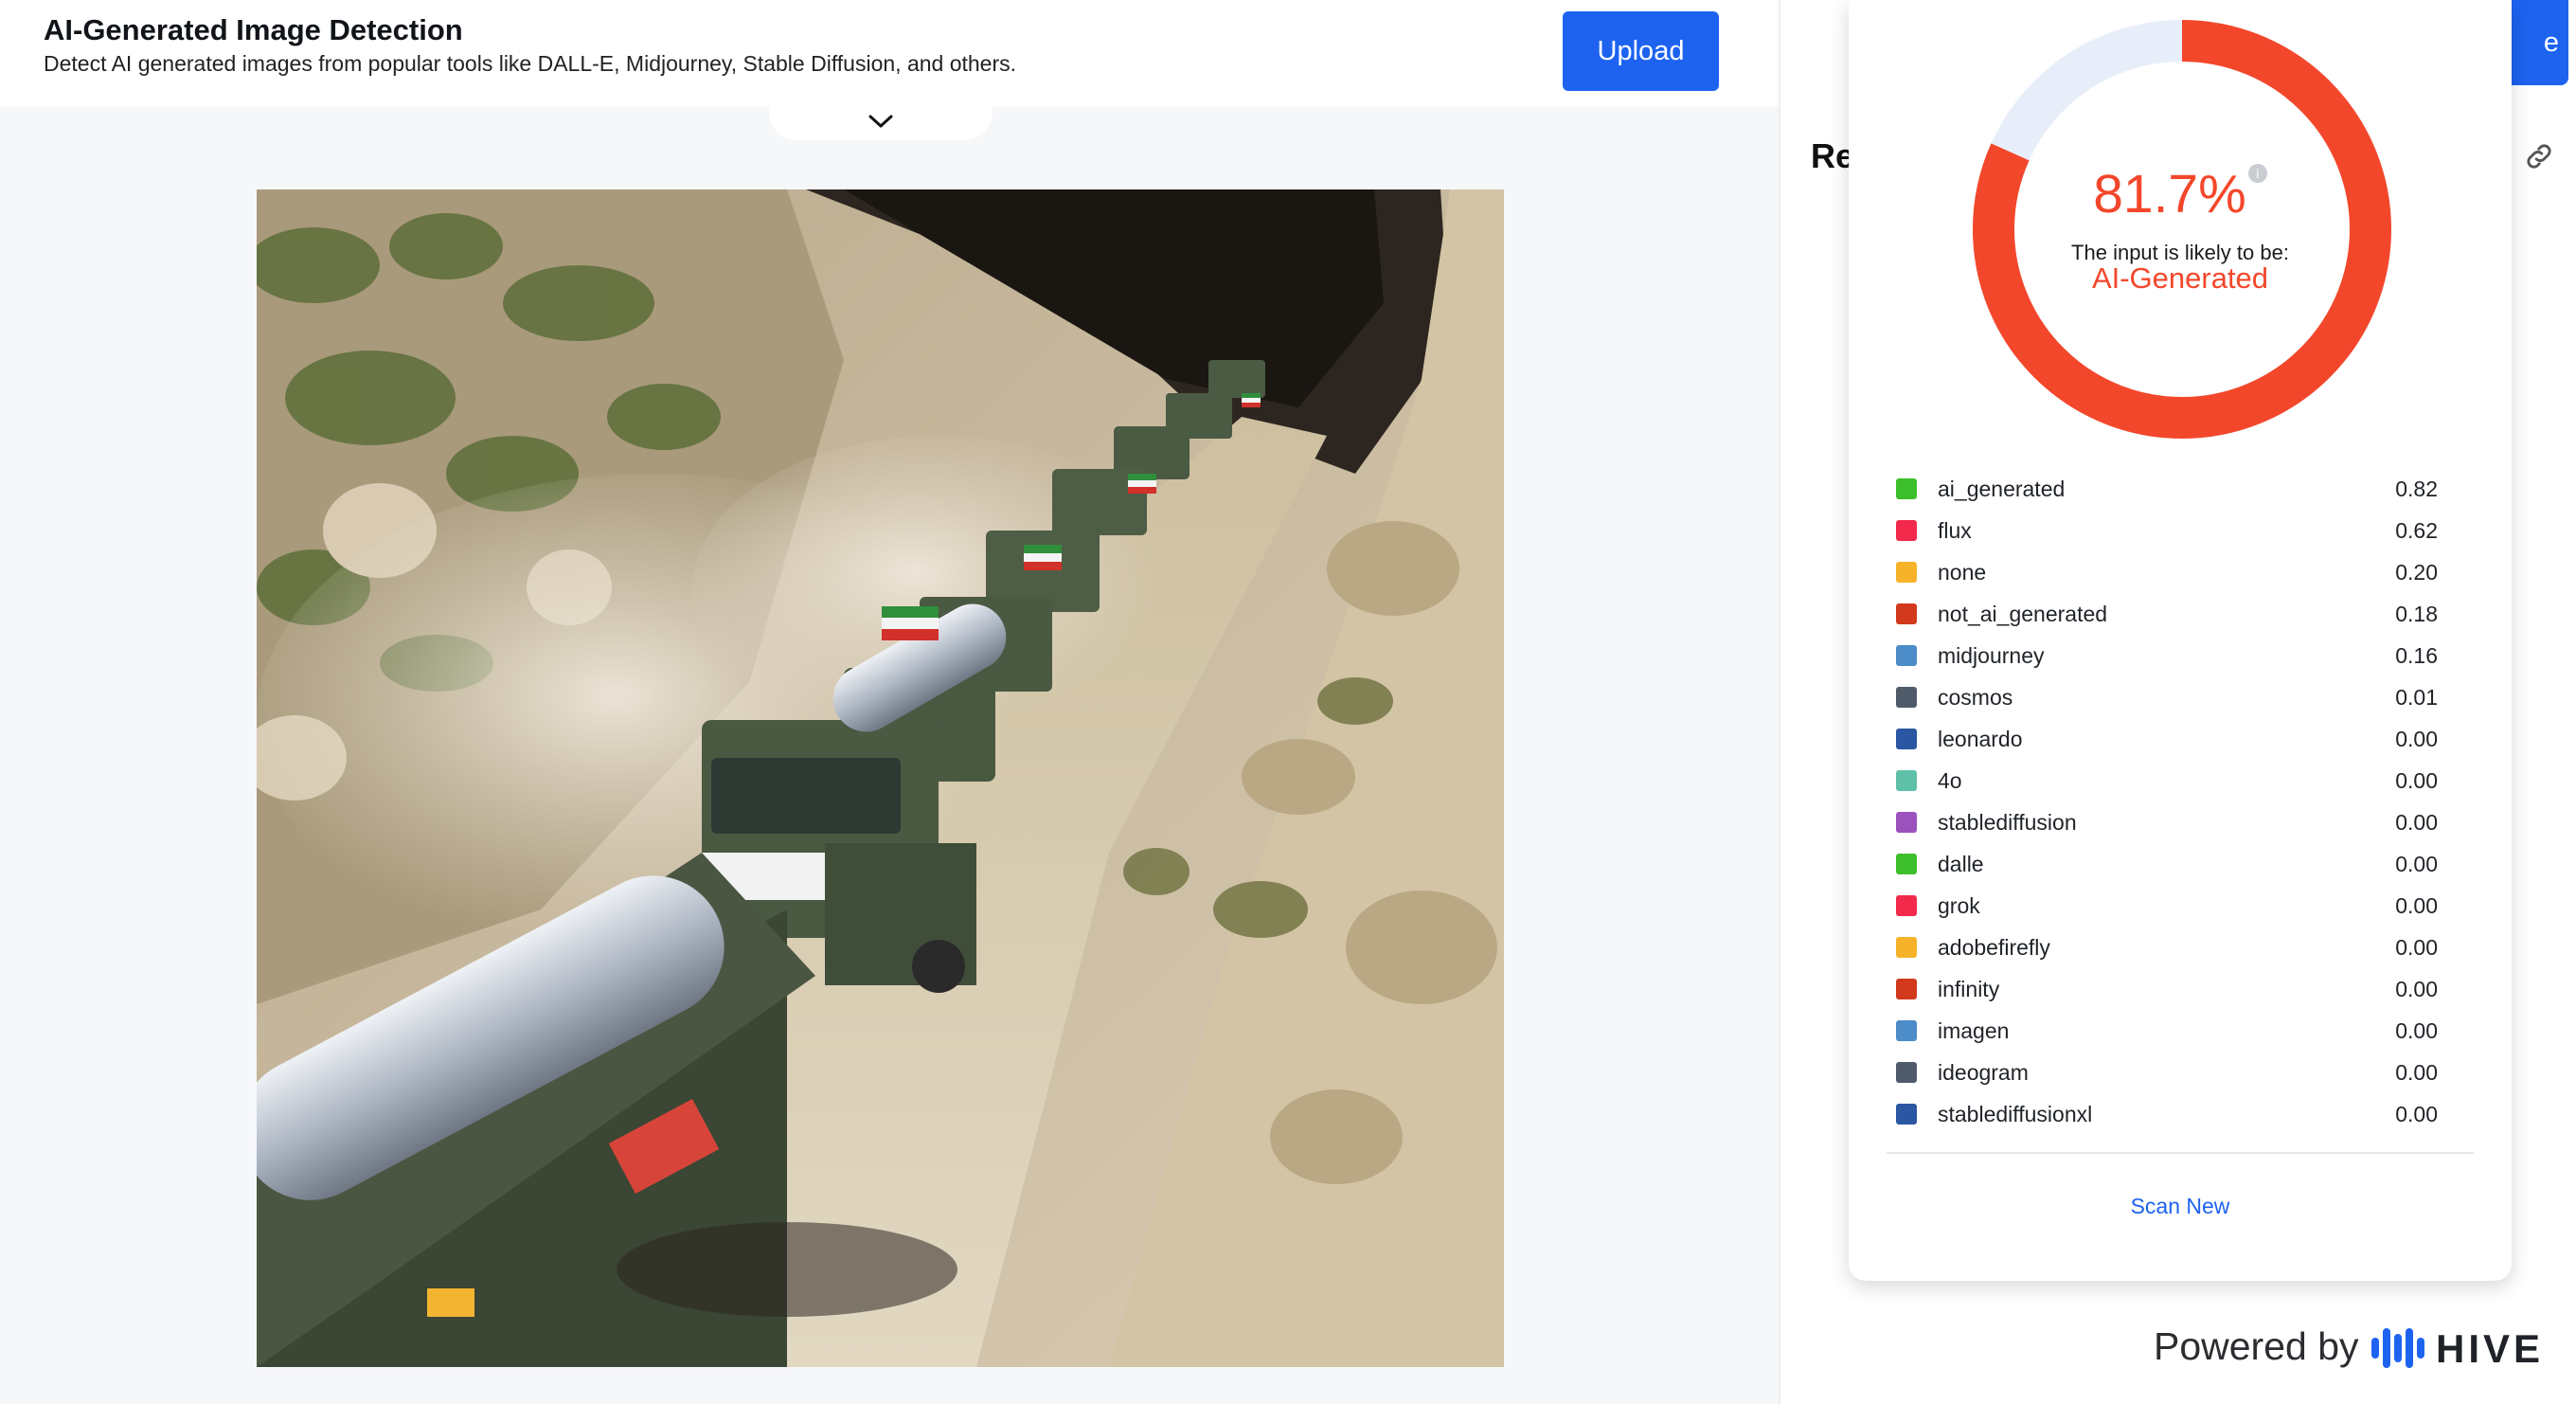  Describe the element at coordinates (2166, 572) in the screenshot. I see `class-score-row: none 0.20` at that location.